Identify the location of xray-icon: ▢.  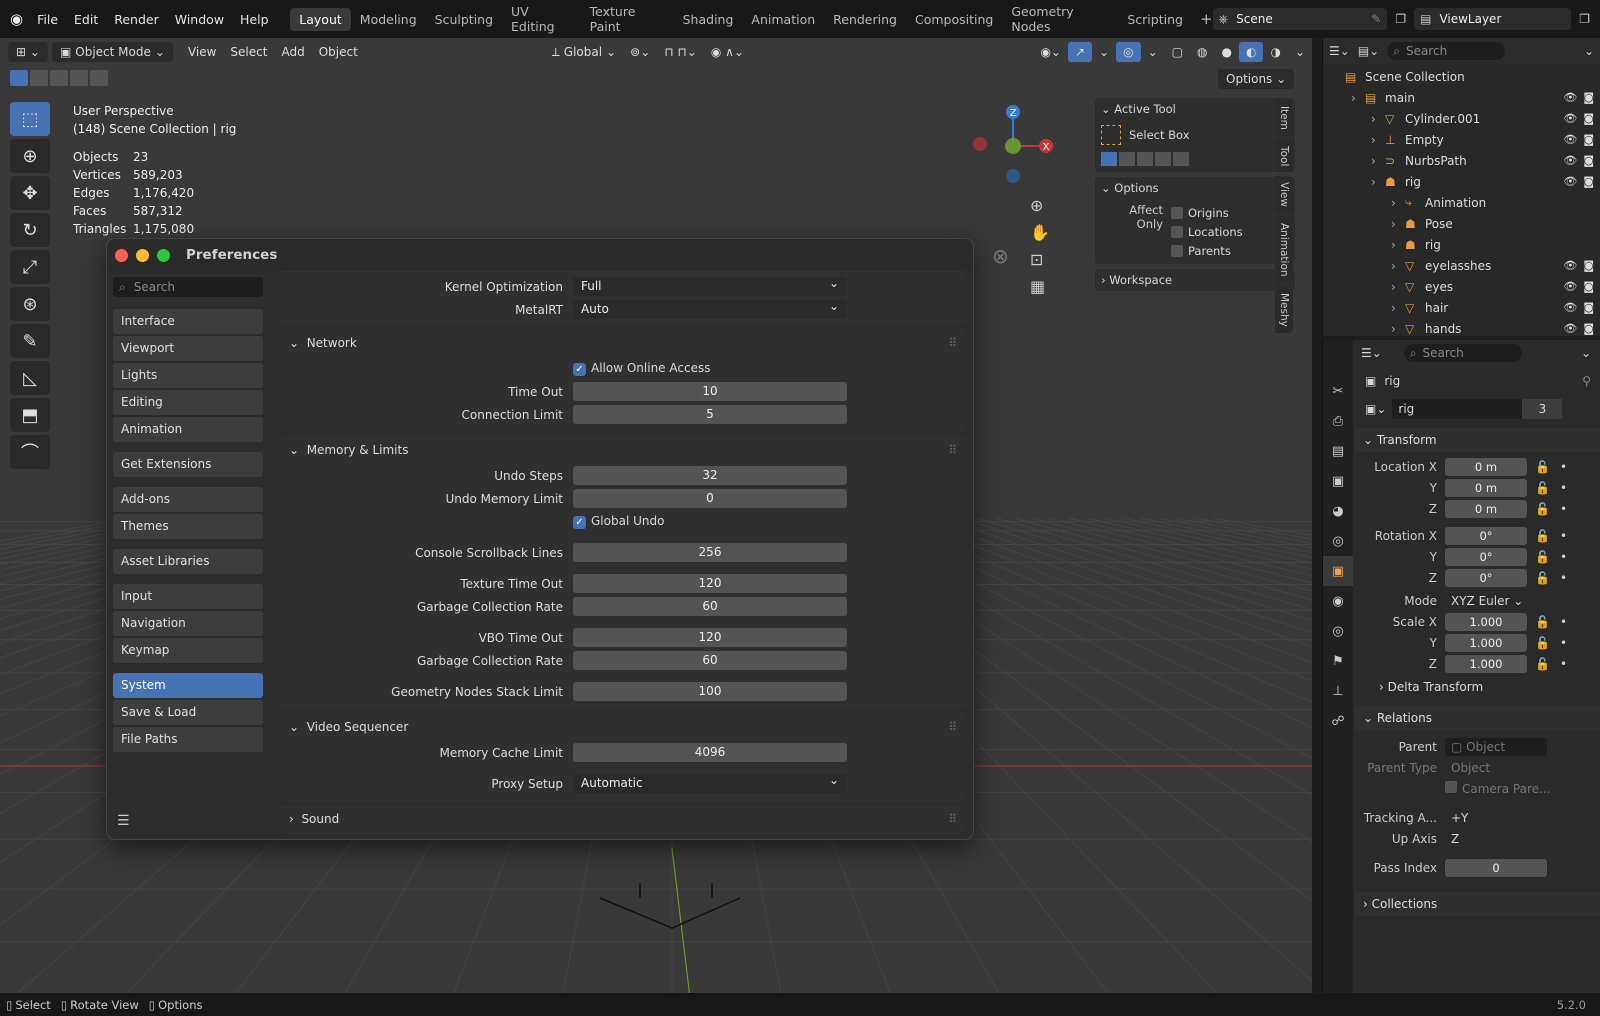
(1177, 52).